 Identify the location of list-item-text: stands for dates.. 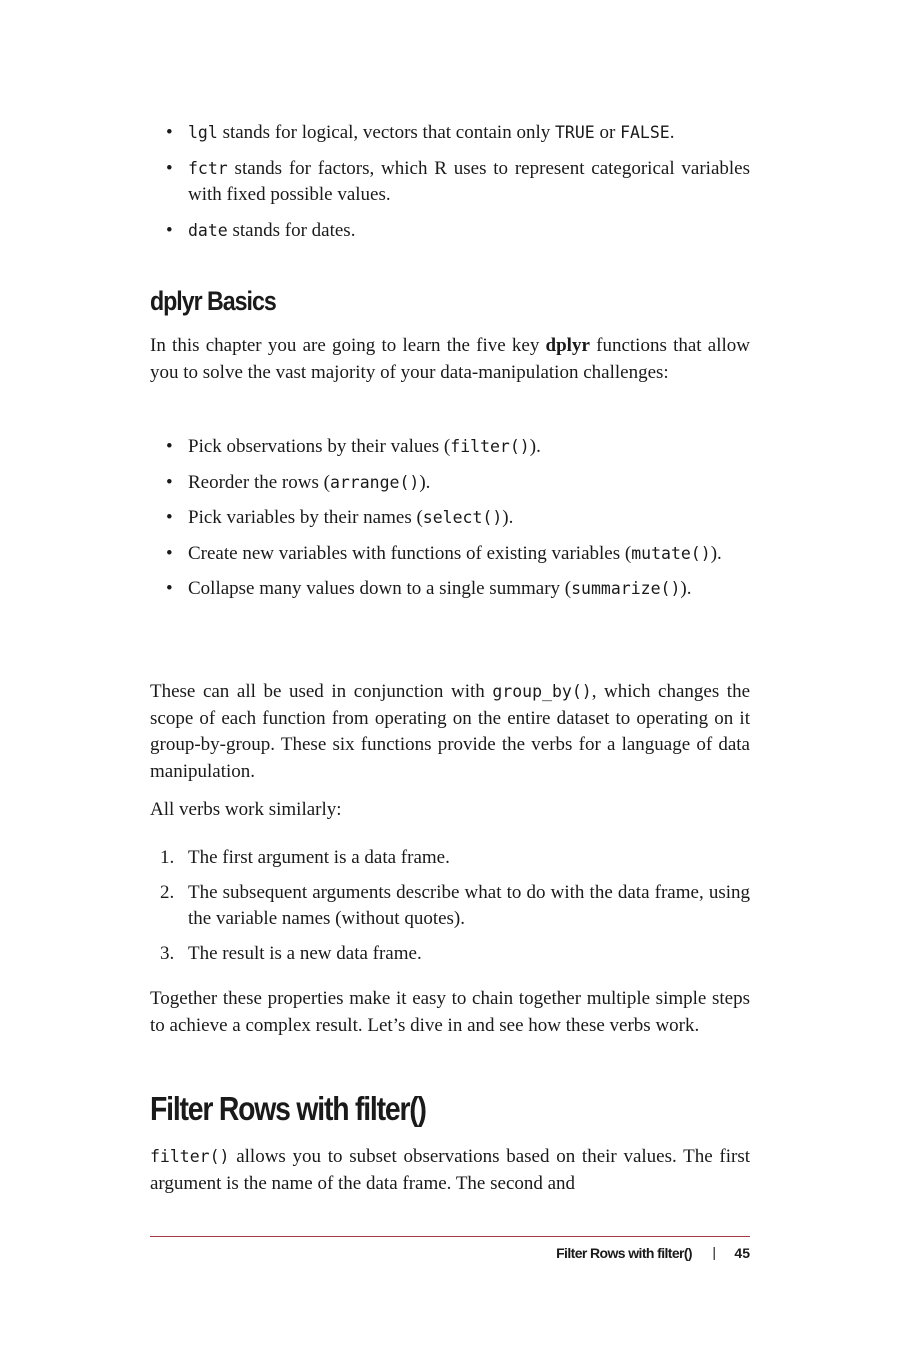
(291, 230).